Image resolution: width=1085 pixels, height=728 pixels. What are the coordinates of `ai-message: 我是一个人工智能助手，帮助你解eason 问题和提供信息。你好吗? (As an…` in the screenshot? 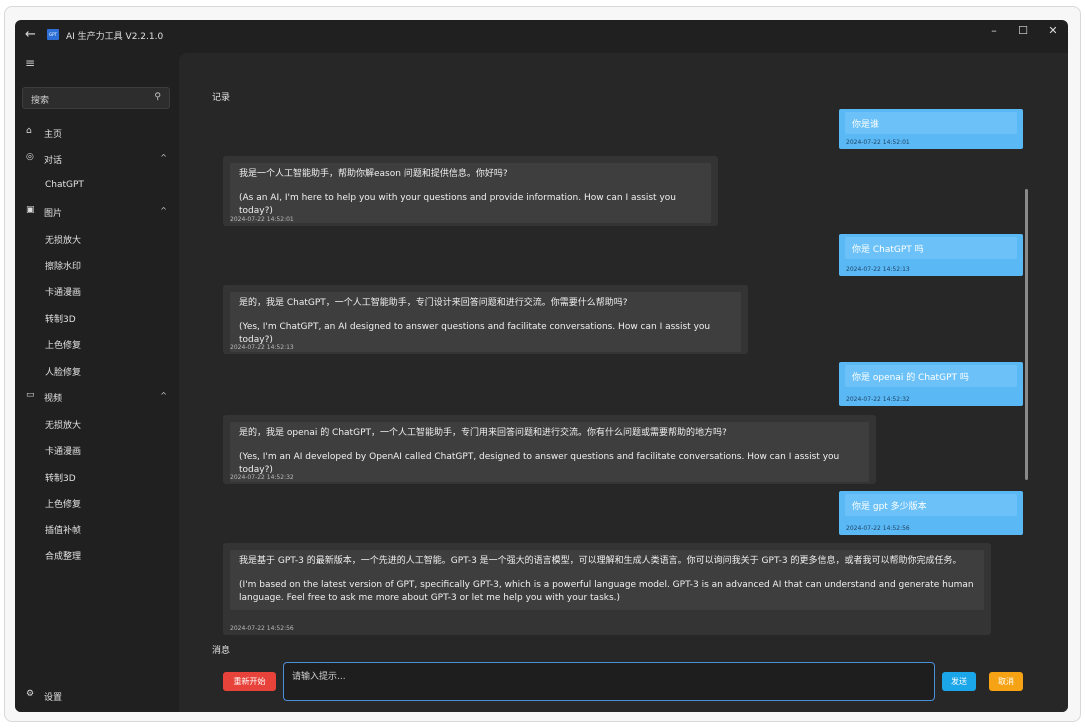 It's located at (470, 191).